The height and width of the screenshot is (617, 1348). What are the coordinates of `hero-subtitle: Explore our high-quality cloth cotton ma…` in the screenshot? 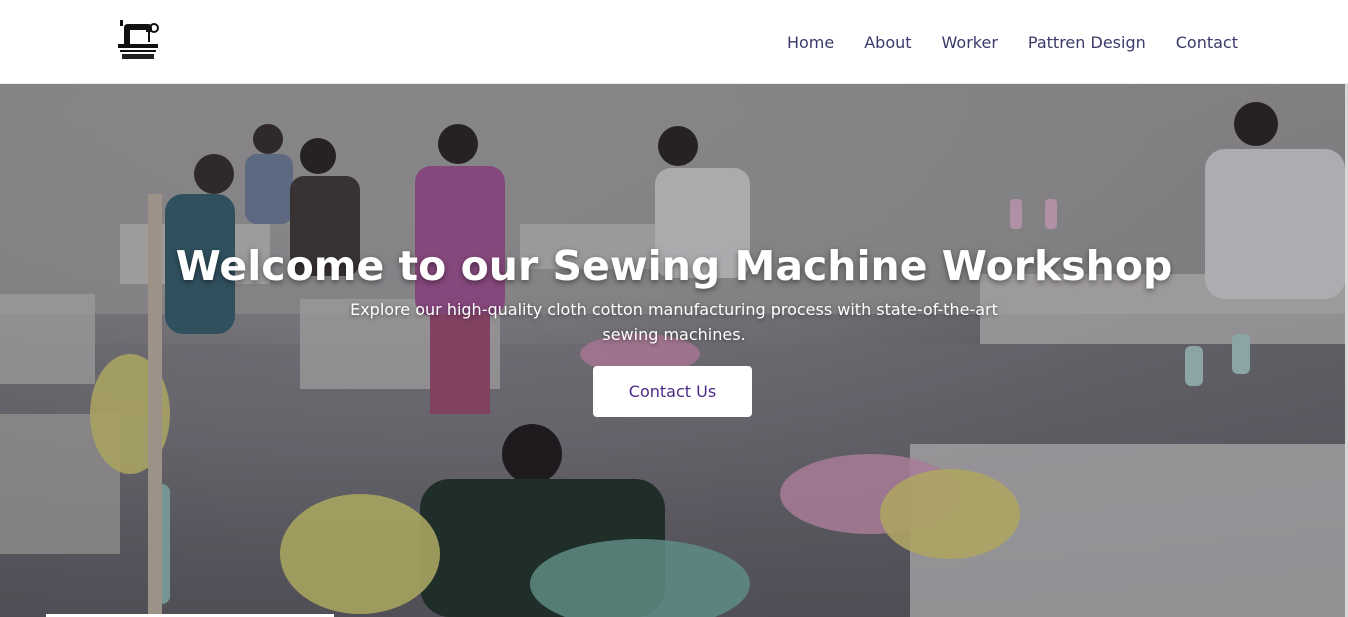 It's located at (674, 322).